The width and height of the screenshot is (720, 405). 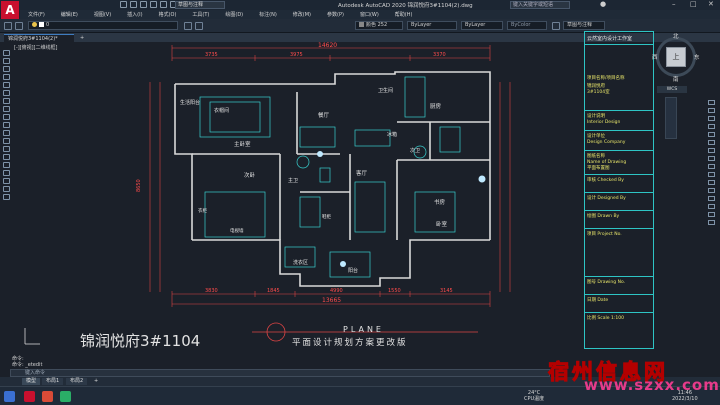 I want to click on dim-bottom-2: 1845, so click(x=273, y=291).